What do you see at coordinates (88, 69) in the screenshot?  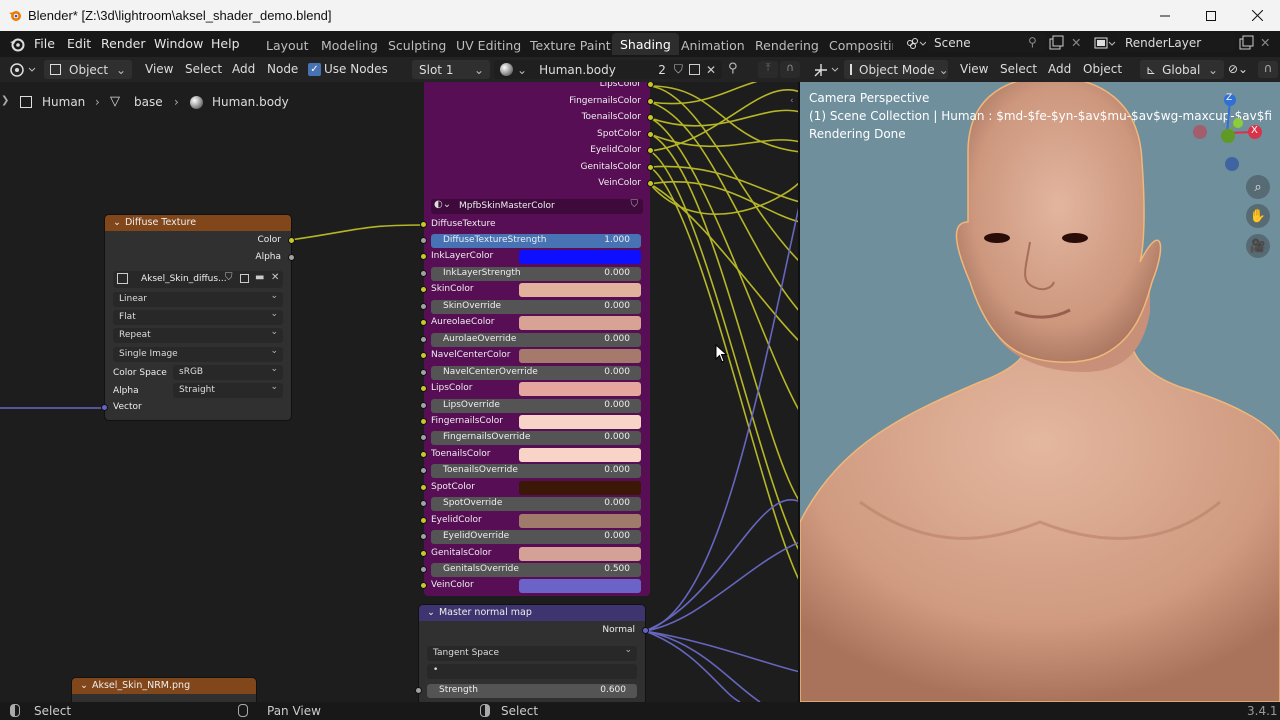 I see `object-type-dropdown: Object ⌄` at bounding box center [88, 69].